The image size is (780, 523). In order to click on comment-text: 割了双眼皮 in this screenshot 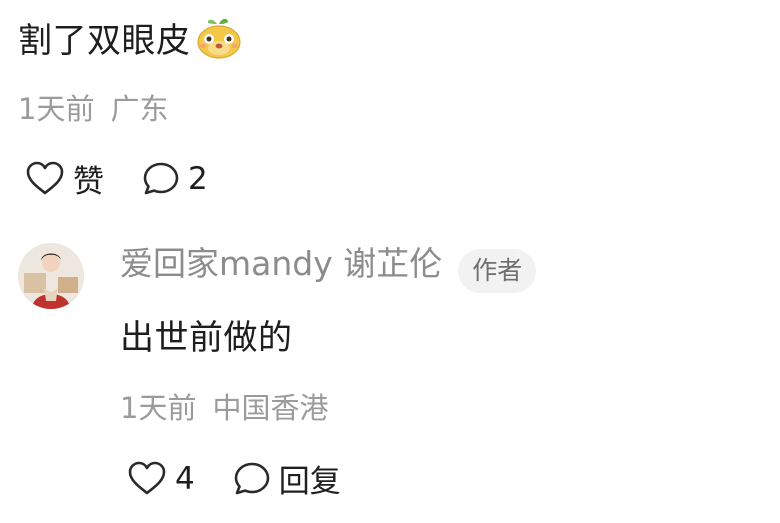, I will do `click(104, 41)`.